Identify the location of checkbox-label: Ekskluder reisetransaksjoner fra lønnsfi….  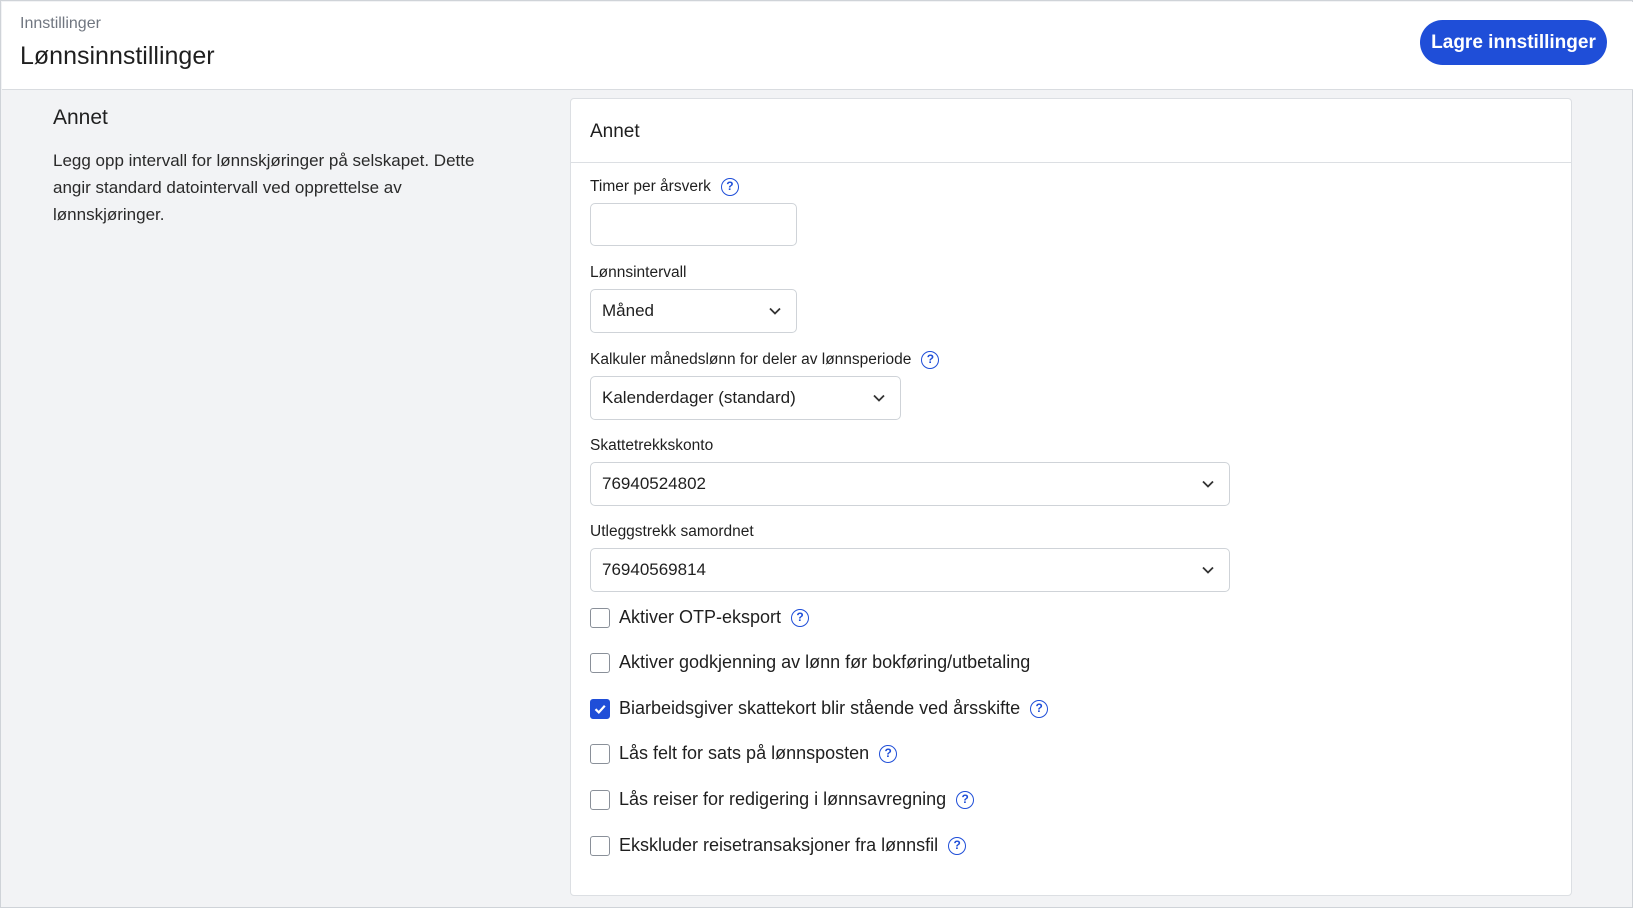
(779, 845).